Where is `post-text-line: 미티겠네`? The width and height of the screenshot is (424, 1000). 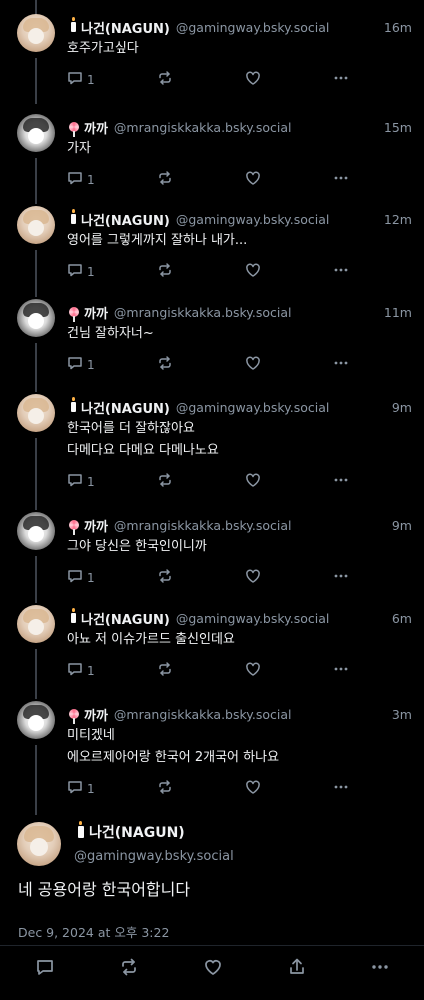 post-text-line: 미티겠네 is located at coordinates (91, 735).